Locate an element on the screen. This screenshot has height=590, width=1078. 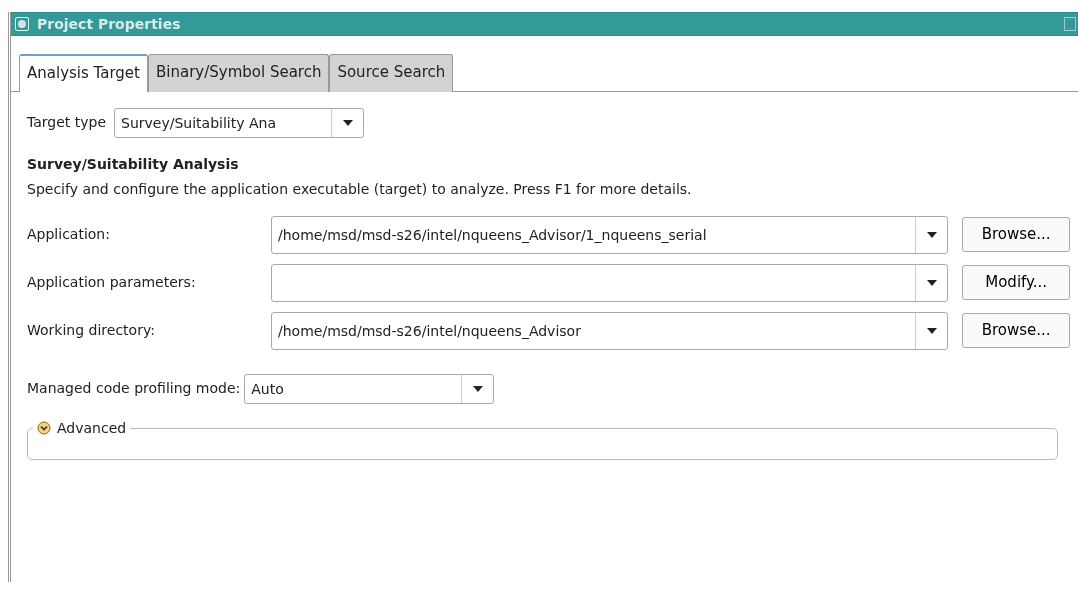
window-icon is located at coordinates (22, 24).